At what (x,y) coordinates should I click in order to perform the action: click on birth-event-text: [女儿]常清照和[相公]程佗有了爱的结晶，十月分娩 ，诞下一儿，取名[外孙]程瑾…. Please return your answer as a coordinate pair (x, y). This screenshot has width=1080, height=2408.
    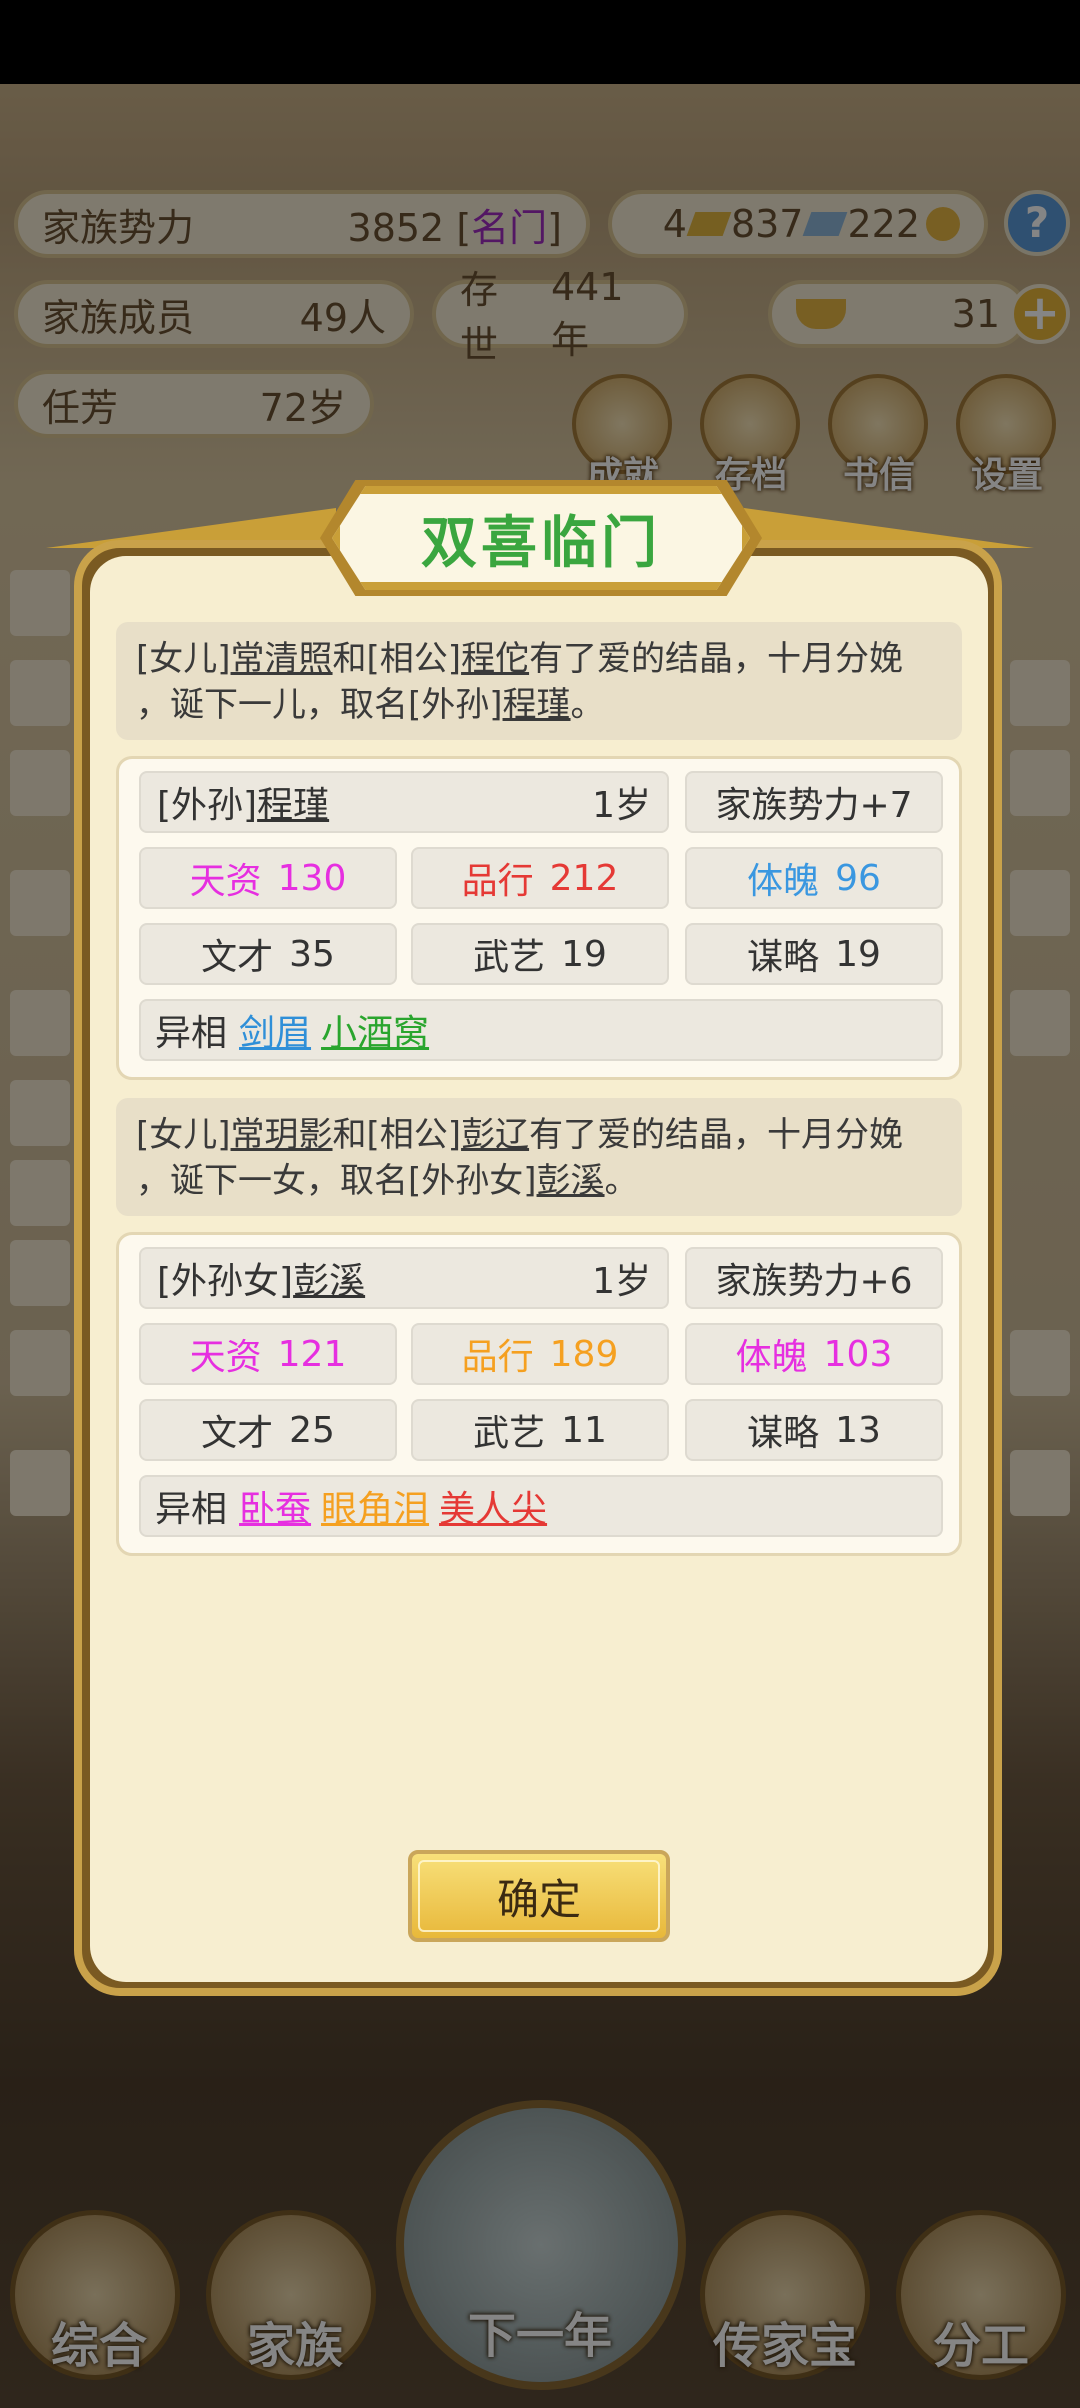
    Looking at the image, I should click on (539, 681).